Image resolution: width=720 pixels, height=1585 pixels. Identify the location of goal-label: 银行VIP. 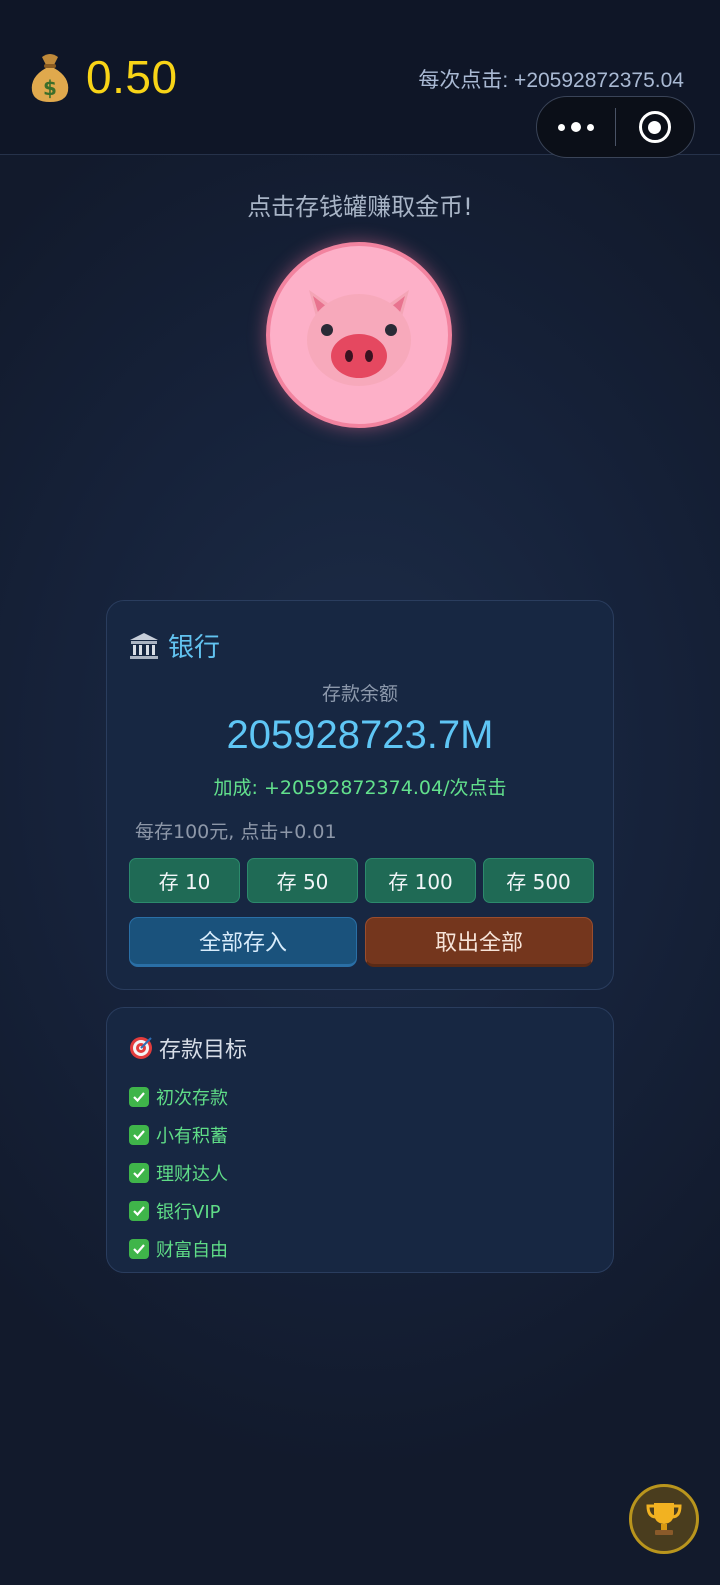
(188, 1212).